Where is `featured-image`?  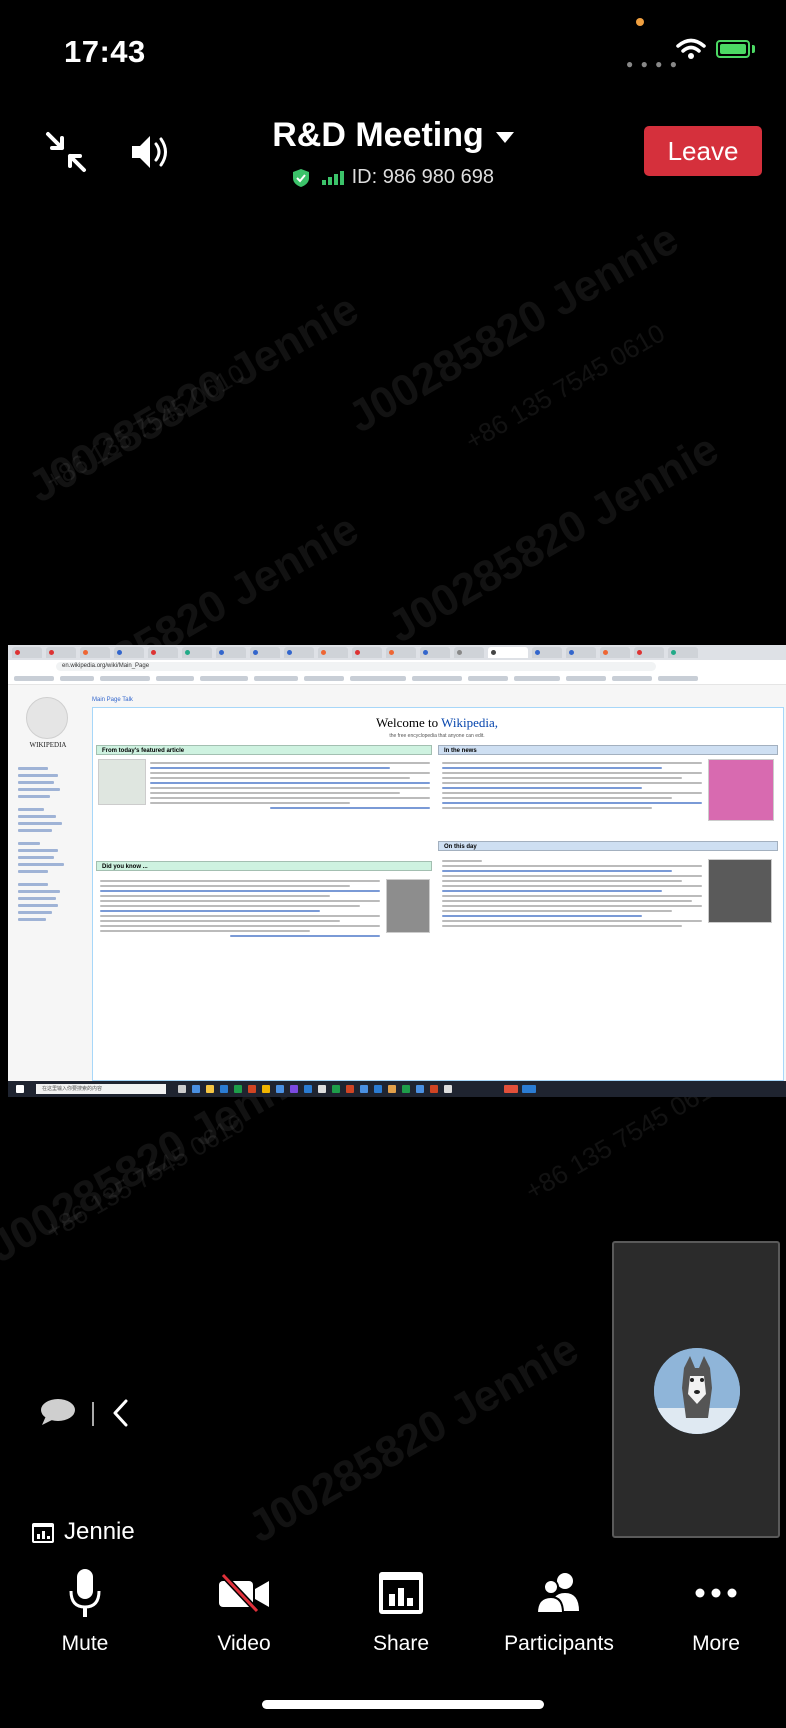
featured-image is located at coordinates (122, 782).